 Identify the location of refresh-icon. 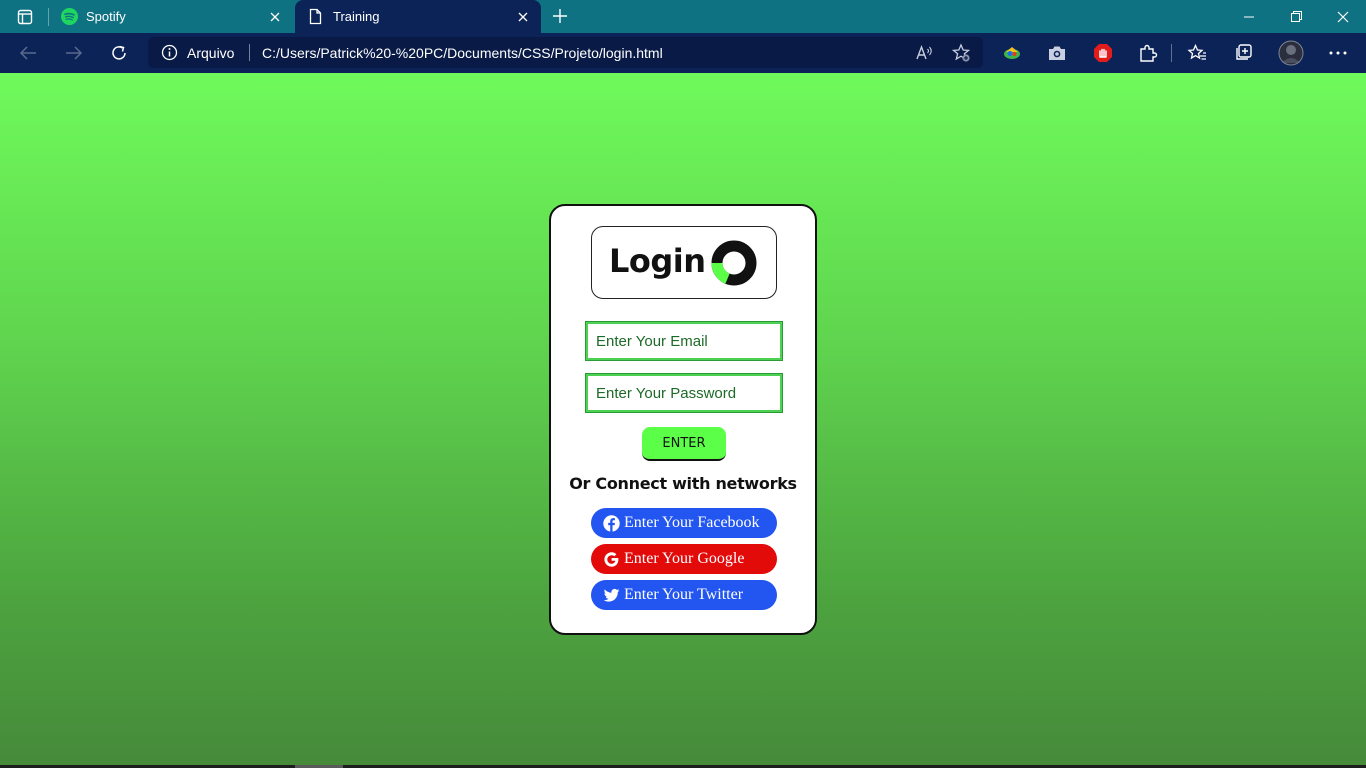
(119, 52).